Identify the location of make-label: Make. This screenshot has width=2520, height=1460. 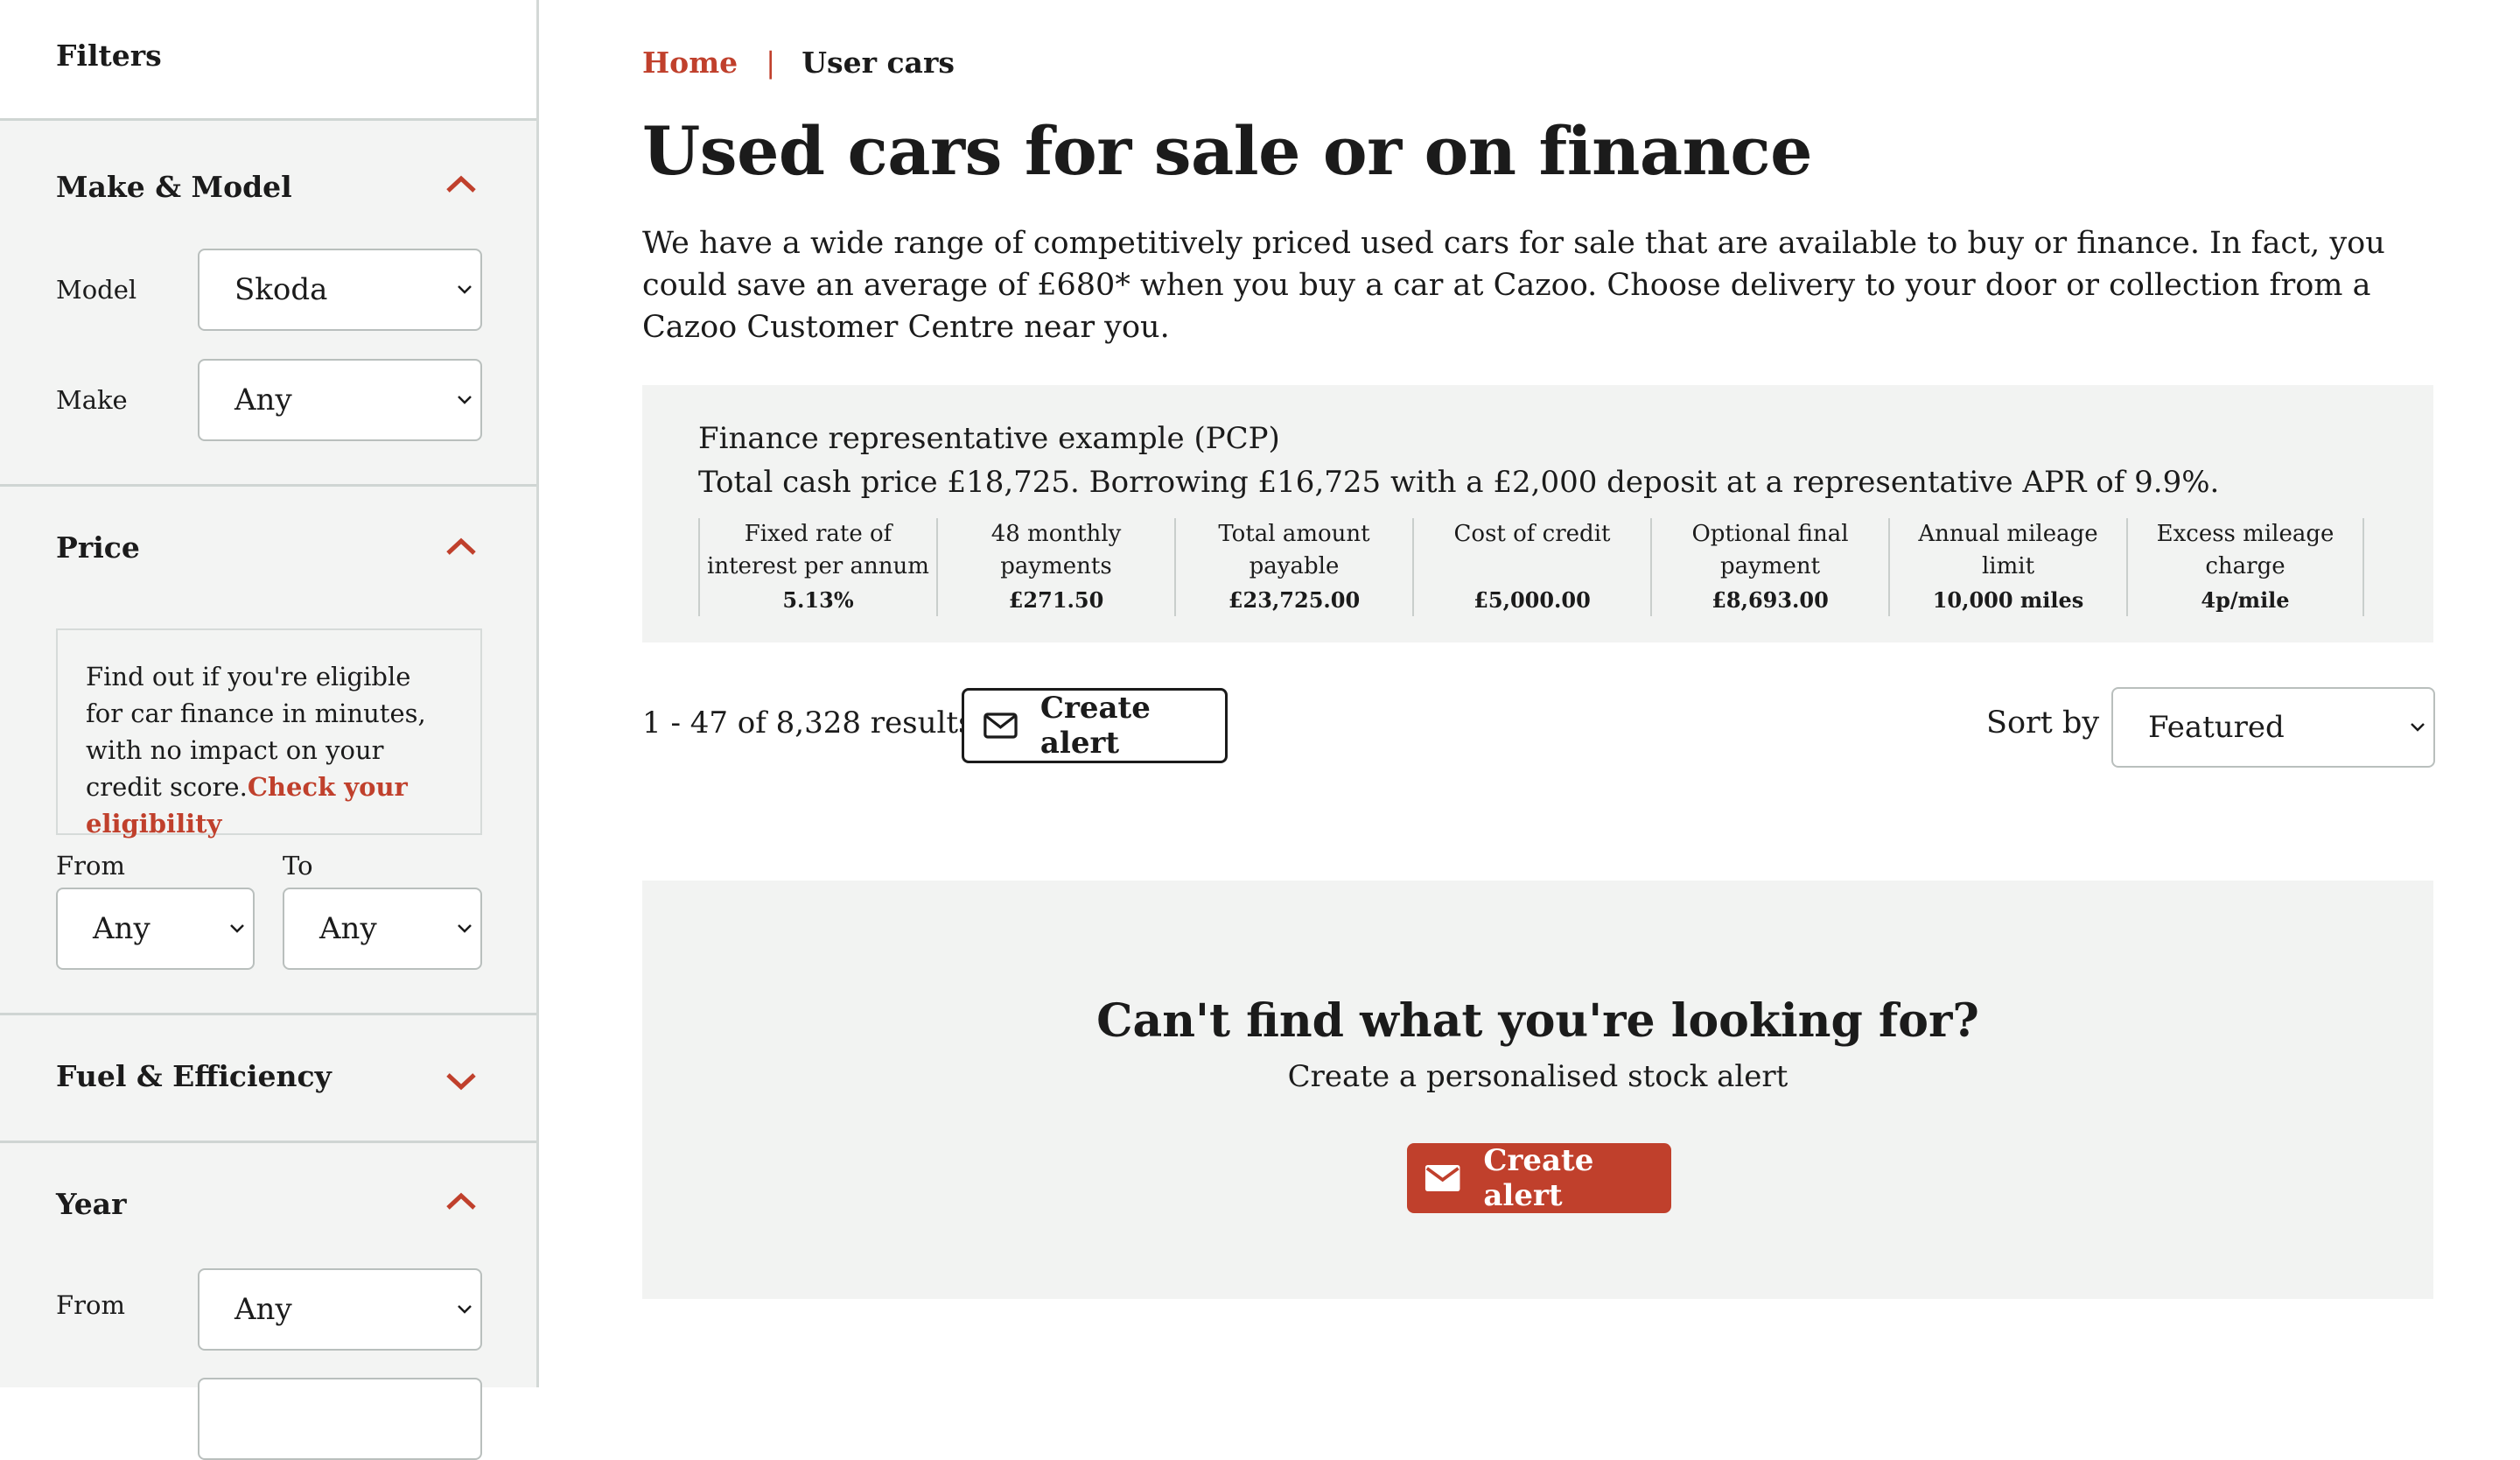
(92, 400).